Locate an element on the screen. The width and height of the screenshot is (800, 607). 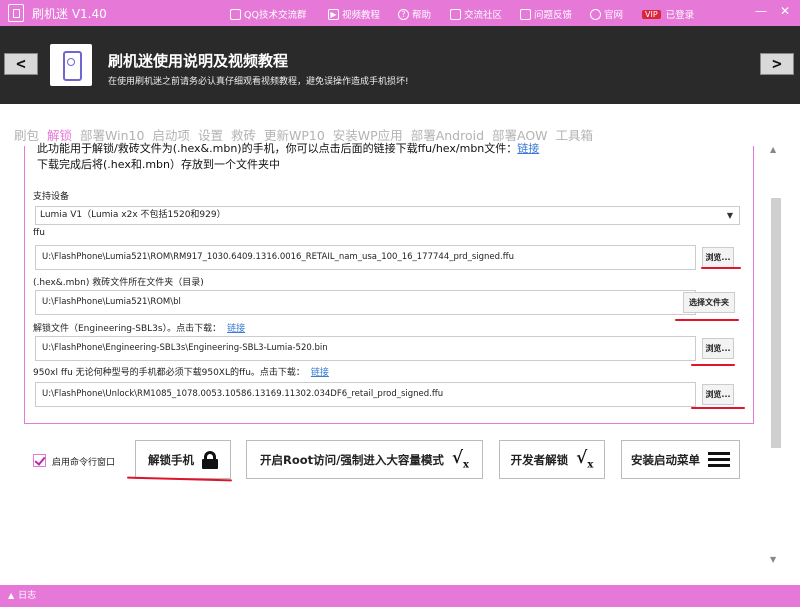
unlock-phone-button: 解锁手机 is located at coordinates (183, 459).